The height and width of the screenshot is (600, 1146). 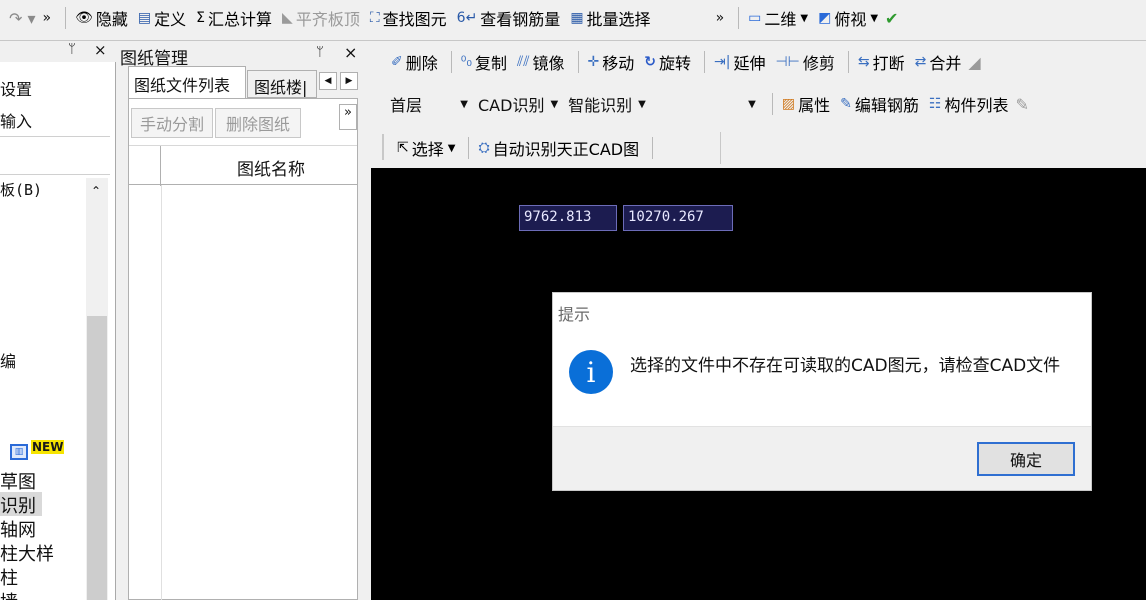 I want to click on select-label: 选择, so click(x=427, y=149).